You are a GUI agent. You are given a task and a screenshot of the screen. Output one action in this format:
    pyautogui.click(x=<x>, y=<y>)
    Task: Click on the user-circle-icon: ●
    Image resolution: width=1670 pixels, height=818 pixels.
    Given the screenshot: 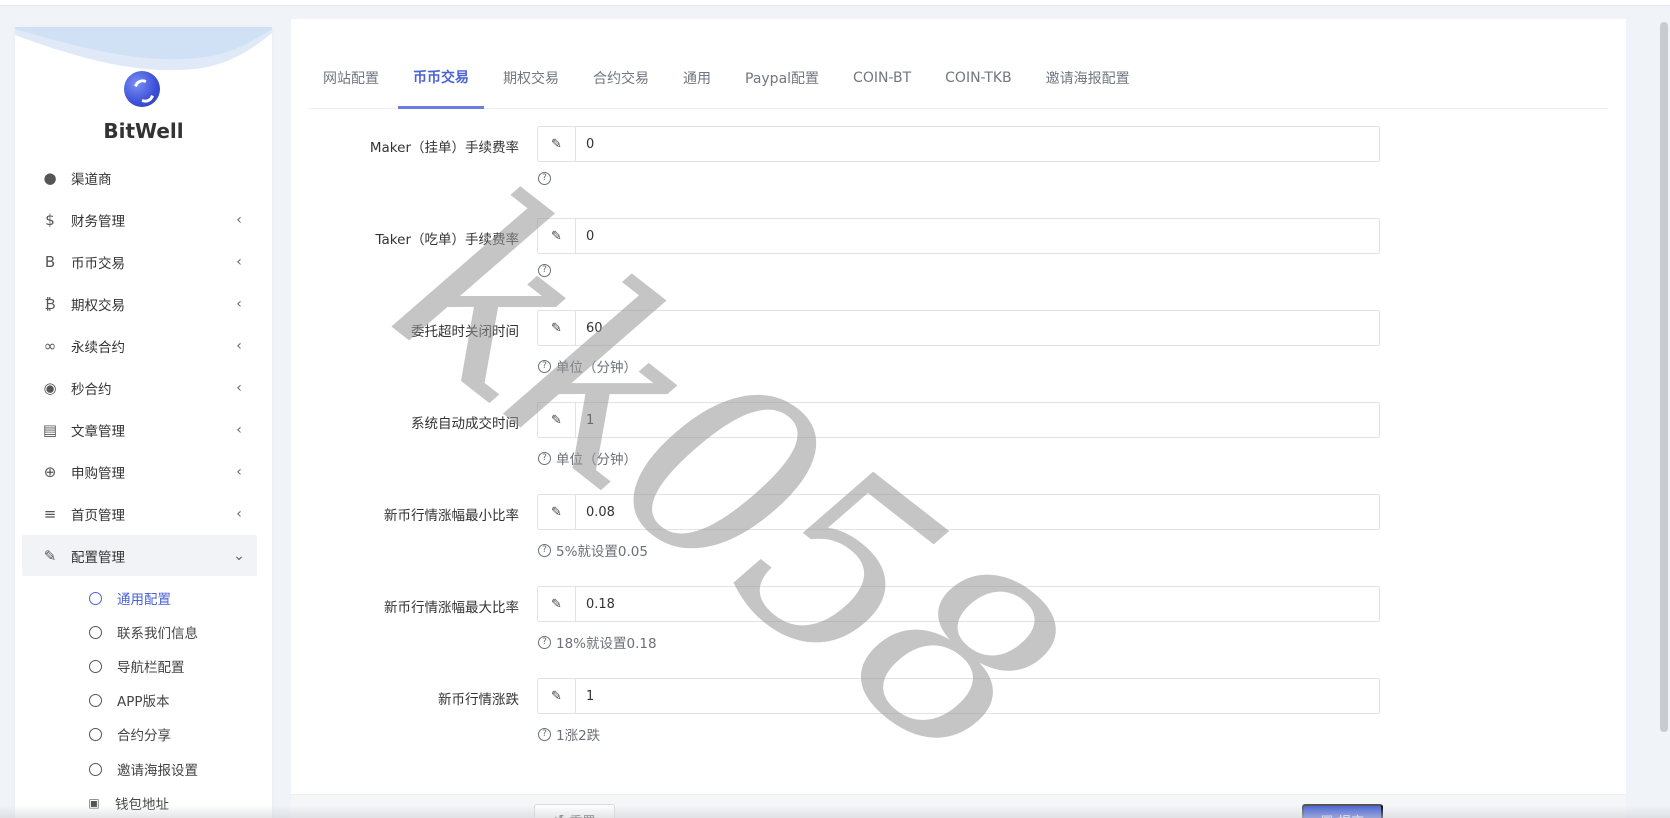 What is the action you would take?
    pyautogui.click(x=50, y=177)
    